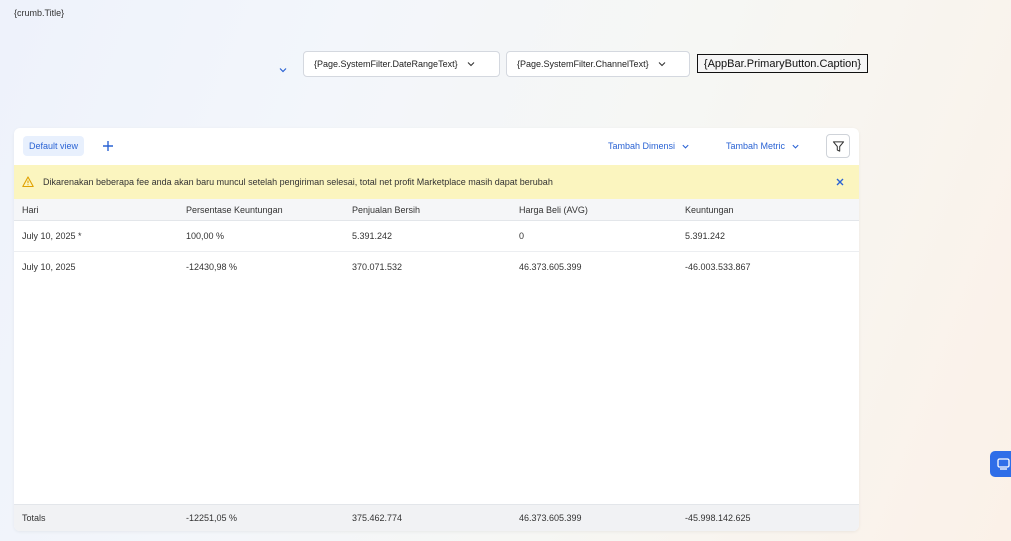 This screenshot has height=541, width=1011. I want to click on totals-label: Totals, so click(34, 518).